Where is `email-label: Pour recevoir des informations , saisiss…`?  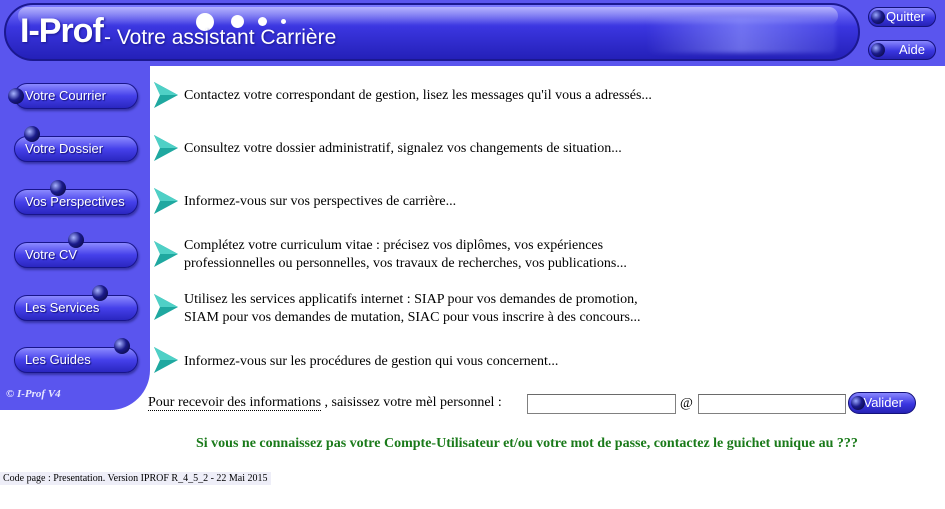 email-label: Pour recevoir des informations , saisiss… is located at coordinates (325, 403).